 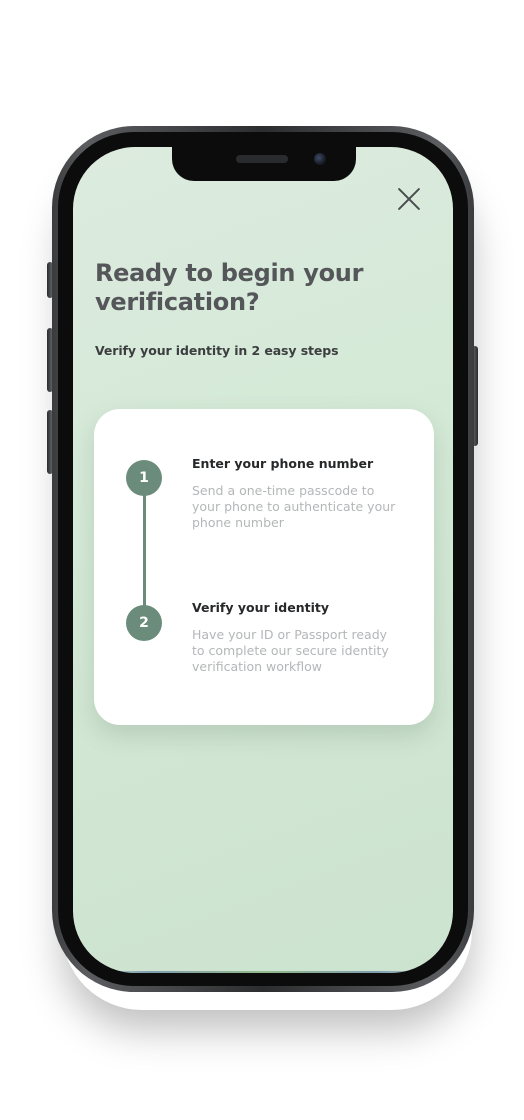 I want to click on speaker-grille, so click(x=262, y=159).